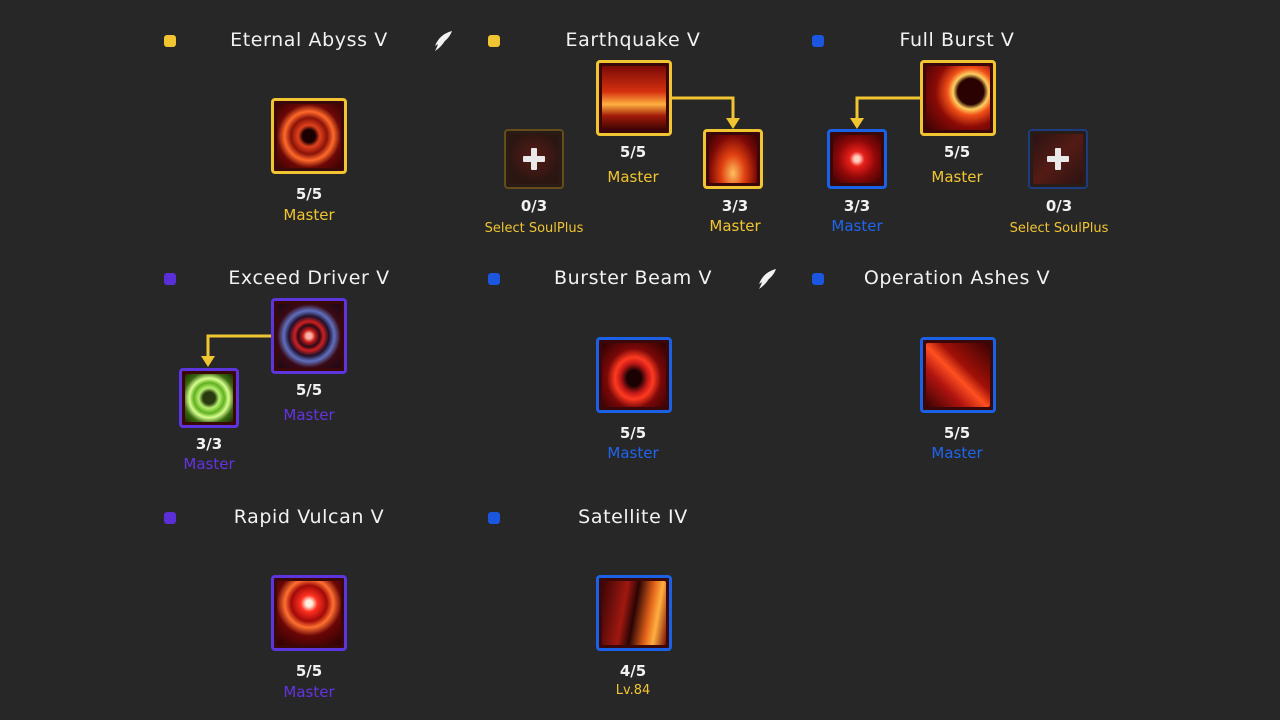 Image resolution: width=1280 pixels, height=720 pixels. Describe the element at coordinates (634, 613) in the screenshot. I see `character-portrait-icon` at that location.